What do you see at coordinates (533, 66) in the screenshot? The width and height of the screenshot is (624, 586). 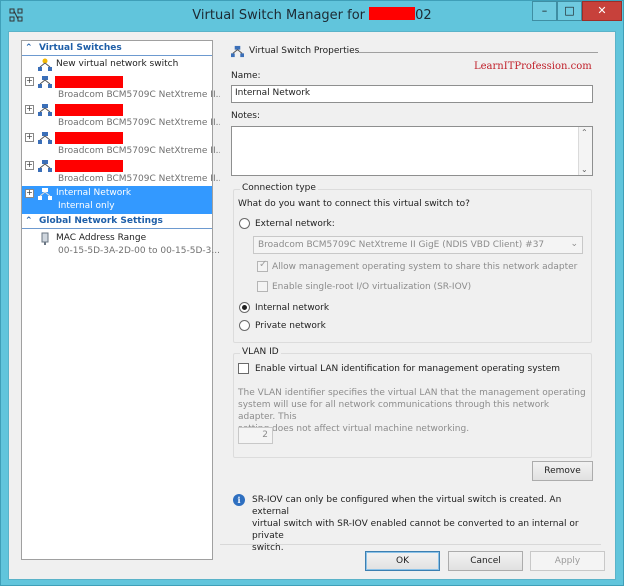 I see `watermark-text: LearnITProfession.com` at bounding box center [533, 66].